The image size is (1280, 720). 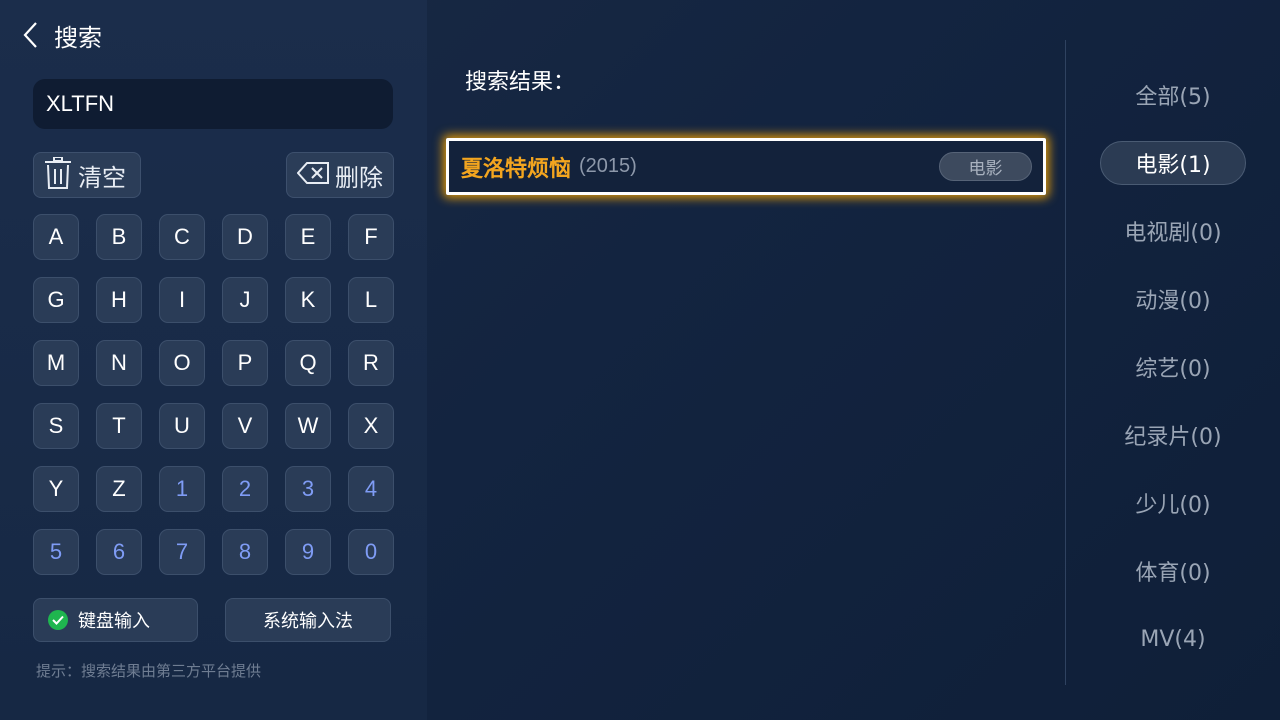 What do you see at coordinates (371, 363) in the screenshot?
I see `key: R` at bounding box center [371, 363].